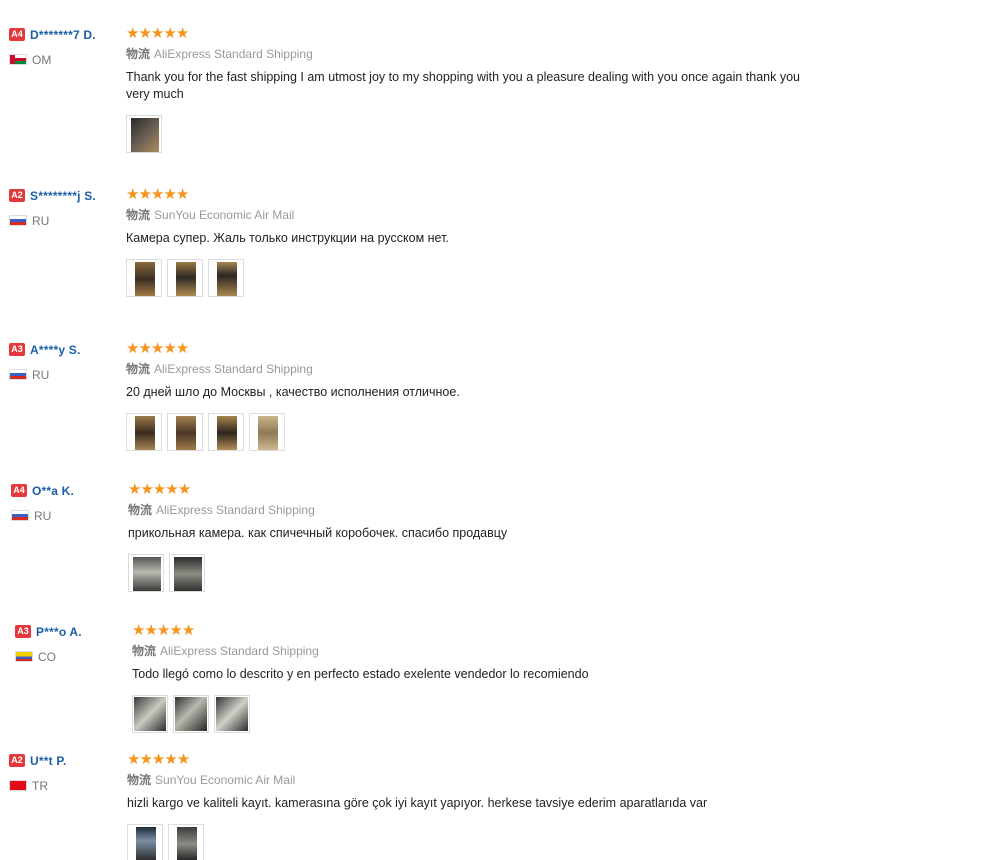  Describe the element at coordinates (72, 643) in the screenshot. I see `reviewer-meta: A3 P***o A. CO` at that location.